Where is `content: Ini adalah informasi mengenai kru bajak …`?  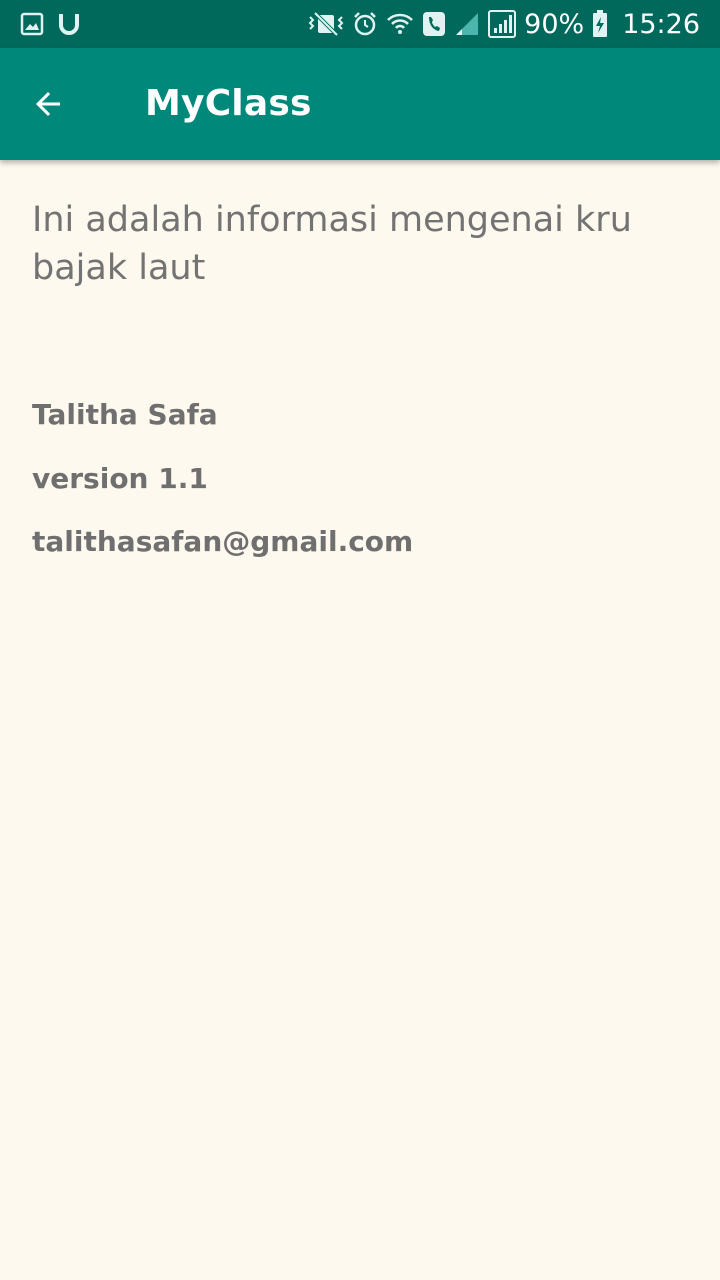
content: Ini adalah informasi mengenai kru bajak … is located at coordinates (352, 244).